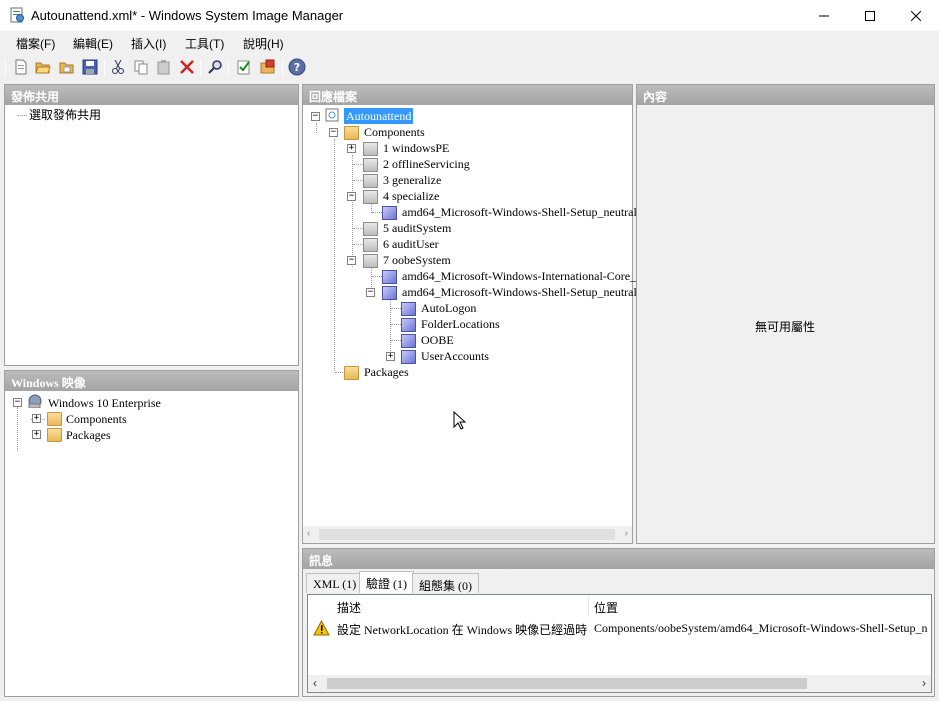 This screenshot has height=701, width=939. I want to click on answer-file-hscrollbar: ‹ ›, so click(467, 534).